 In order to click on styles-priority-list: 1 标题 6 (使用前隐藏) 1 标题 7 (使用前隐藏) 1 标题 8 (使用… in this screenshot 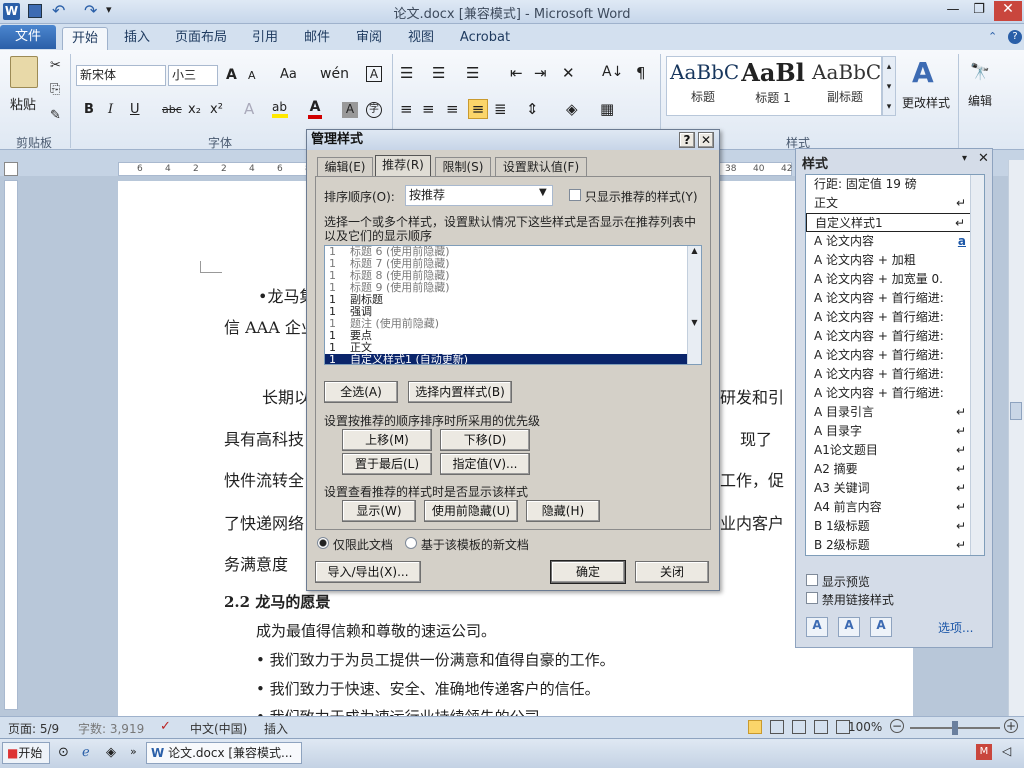, I will do `click(513, 305)`.